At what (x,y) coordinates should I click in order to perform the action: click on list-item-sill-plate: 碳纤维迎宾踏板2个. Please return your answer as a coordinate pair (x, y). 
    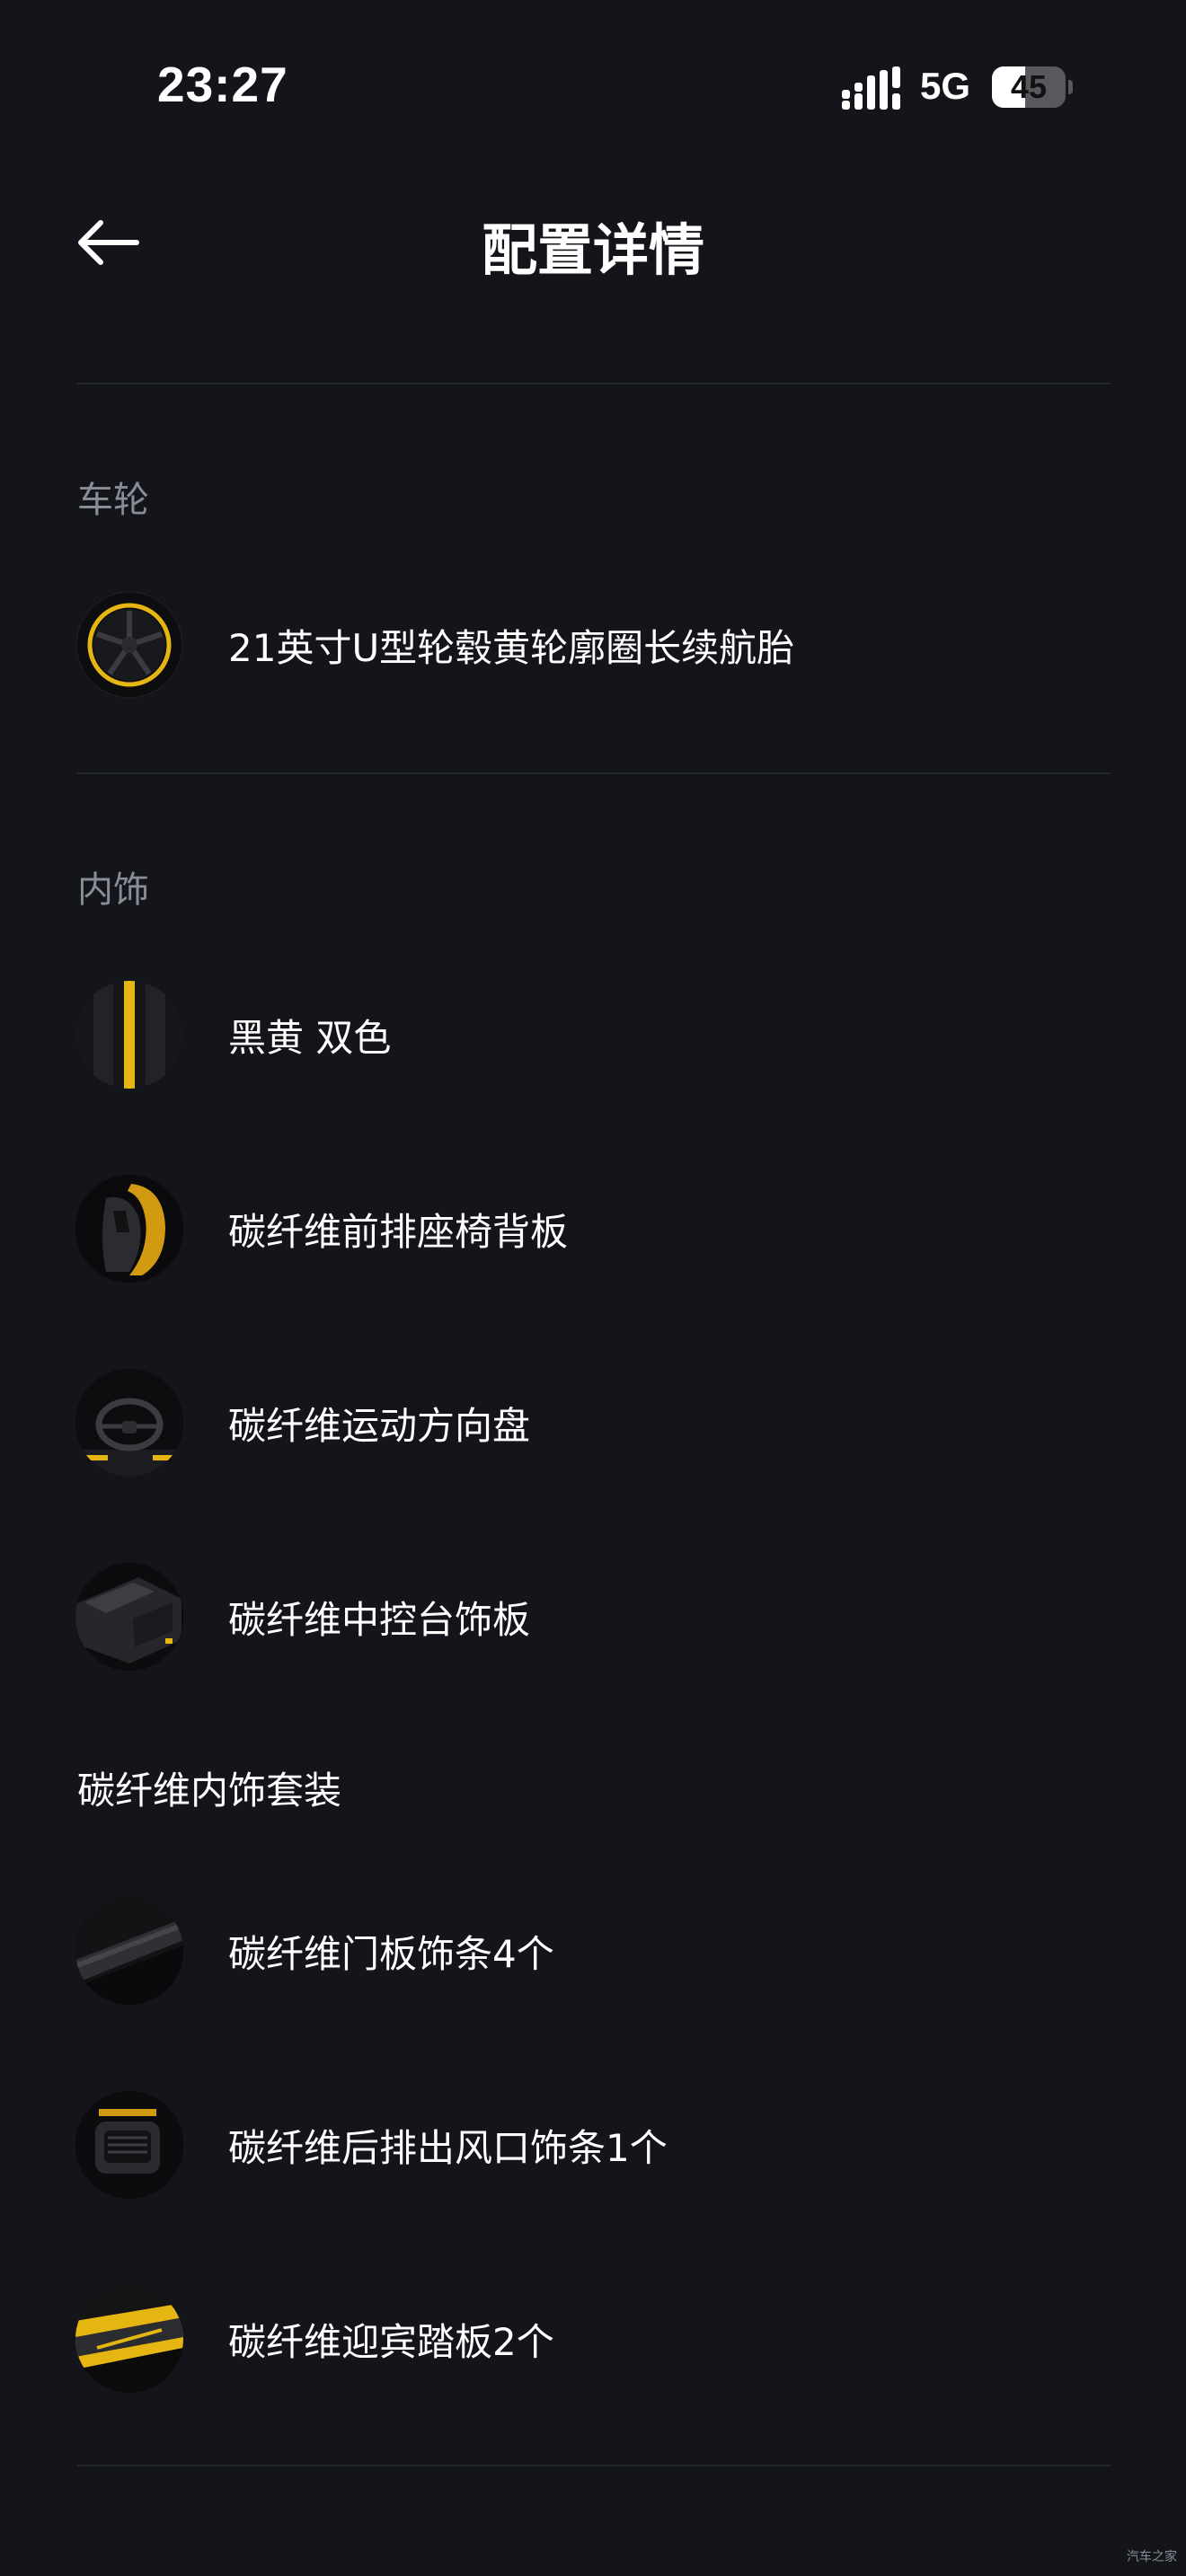
    Looking at the image, I should click on (592, 2339).